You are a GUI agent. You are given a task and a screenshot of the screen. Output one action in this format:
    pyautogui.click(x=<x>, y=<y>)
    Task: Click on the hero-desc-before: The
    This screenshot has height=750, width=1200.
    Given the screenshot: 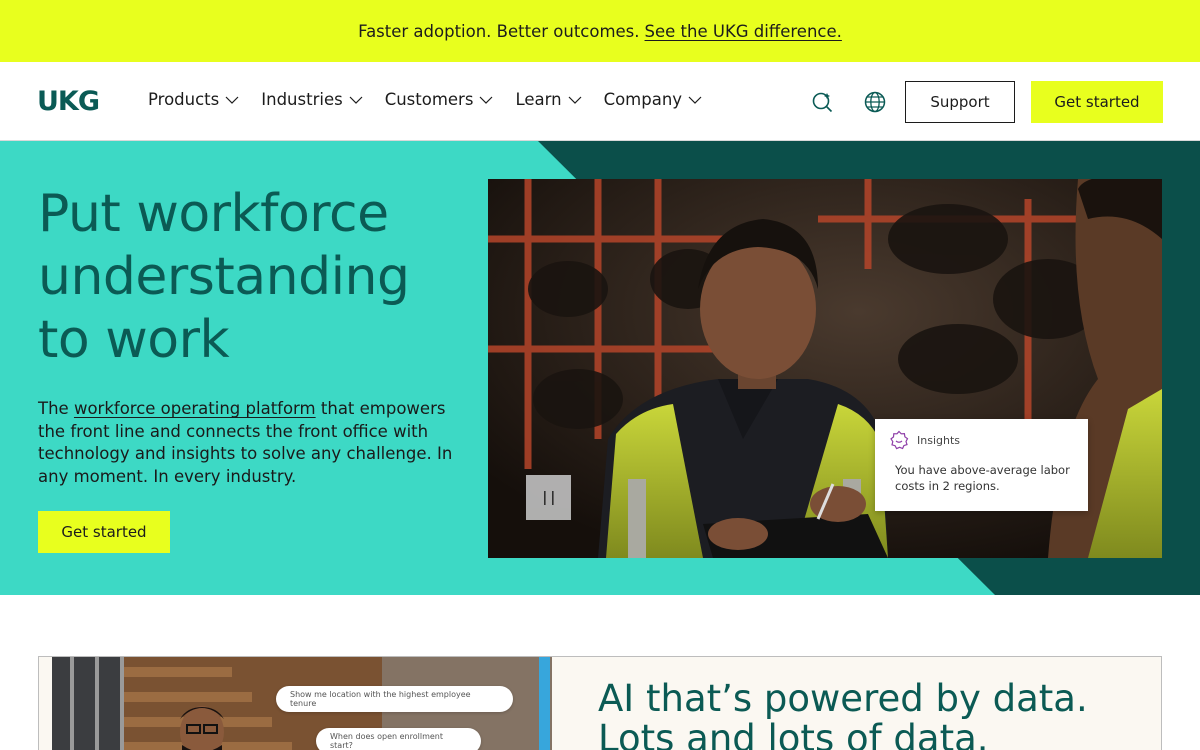 What is the action you would take?
    pyautogui.click(x=53, y=408)
    